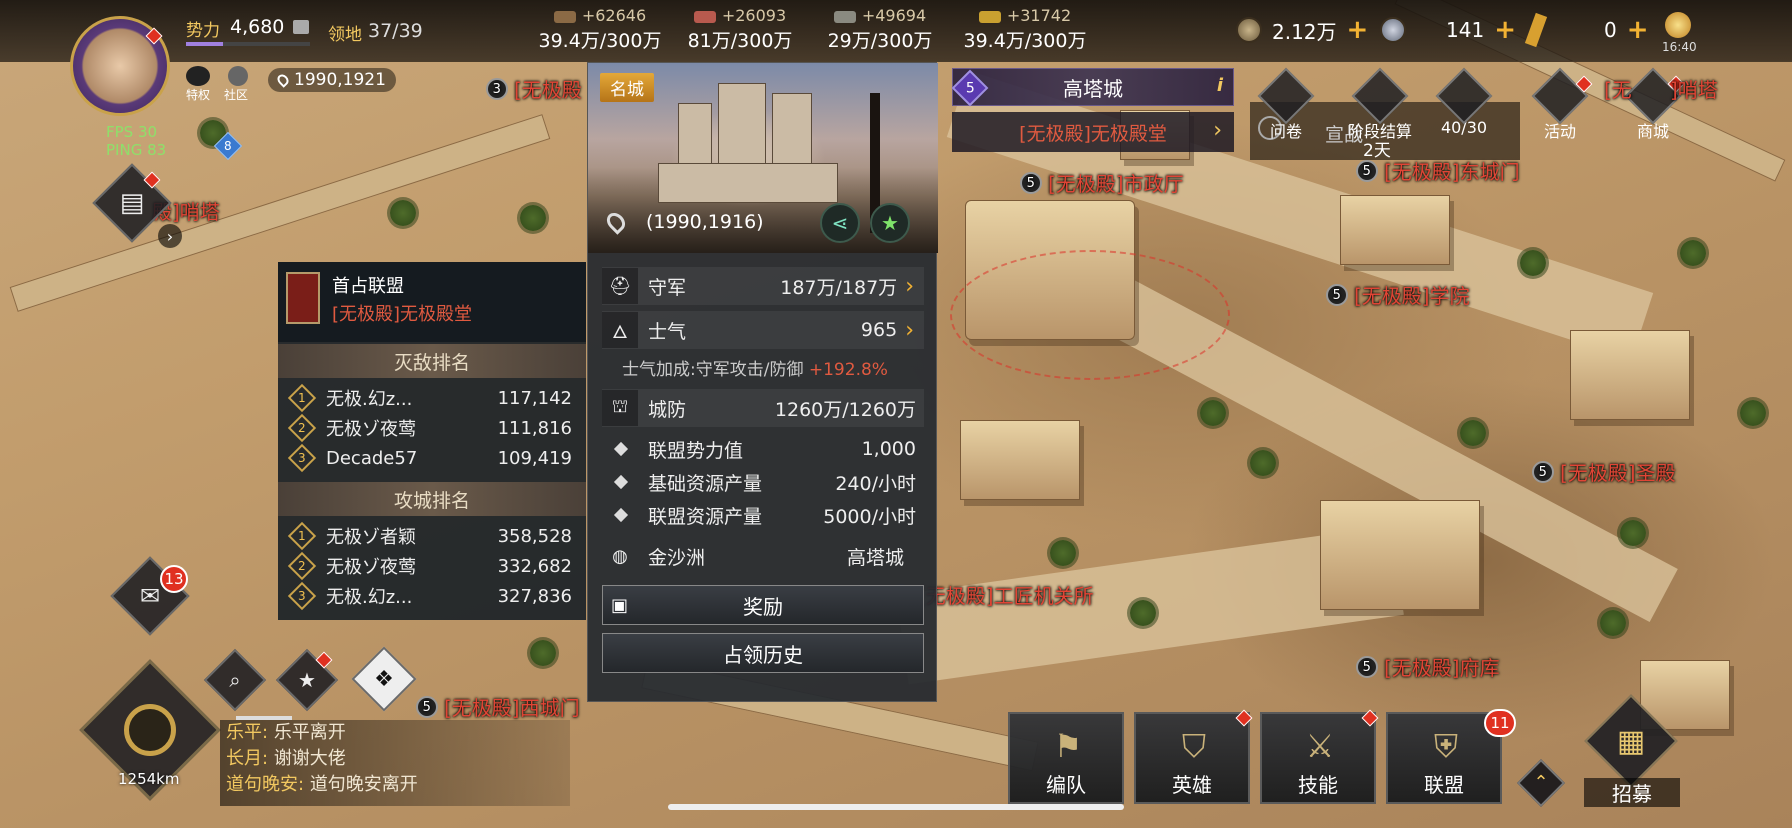 This screenshot has width=1792, height=828. I want to click on add-gem-button: +, so click(1638, 30).